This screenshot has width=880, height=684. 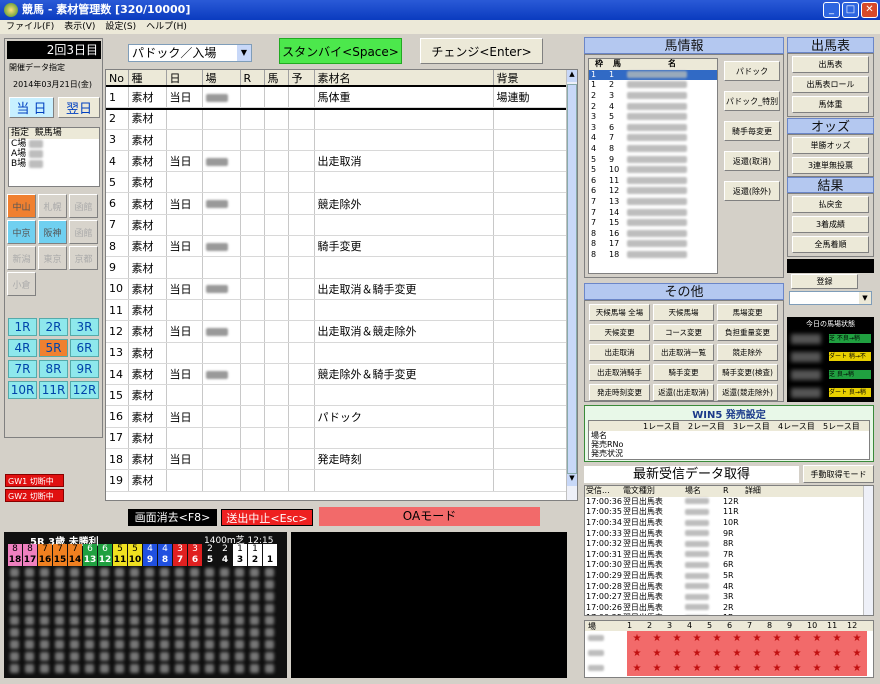 I want to click on venue-button: 函館, so click(x=83, y=232).